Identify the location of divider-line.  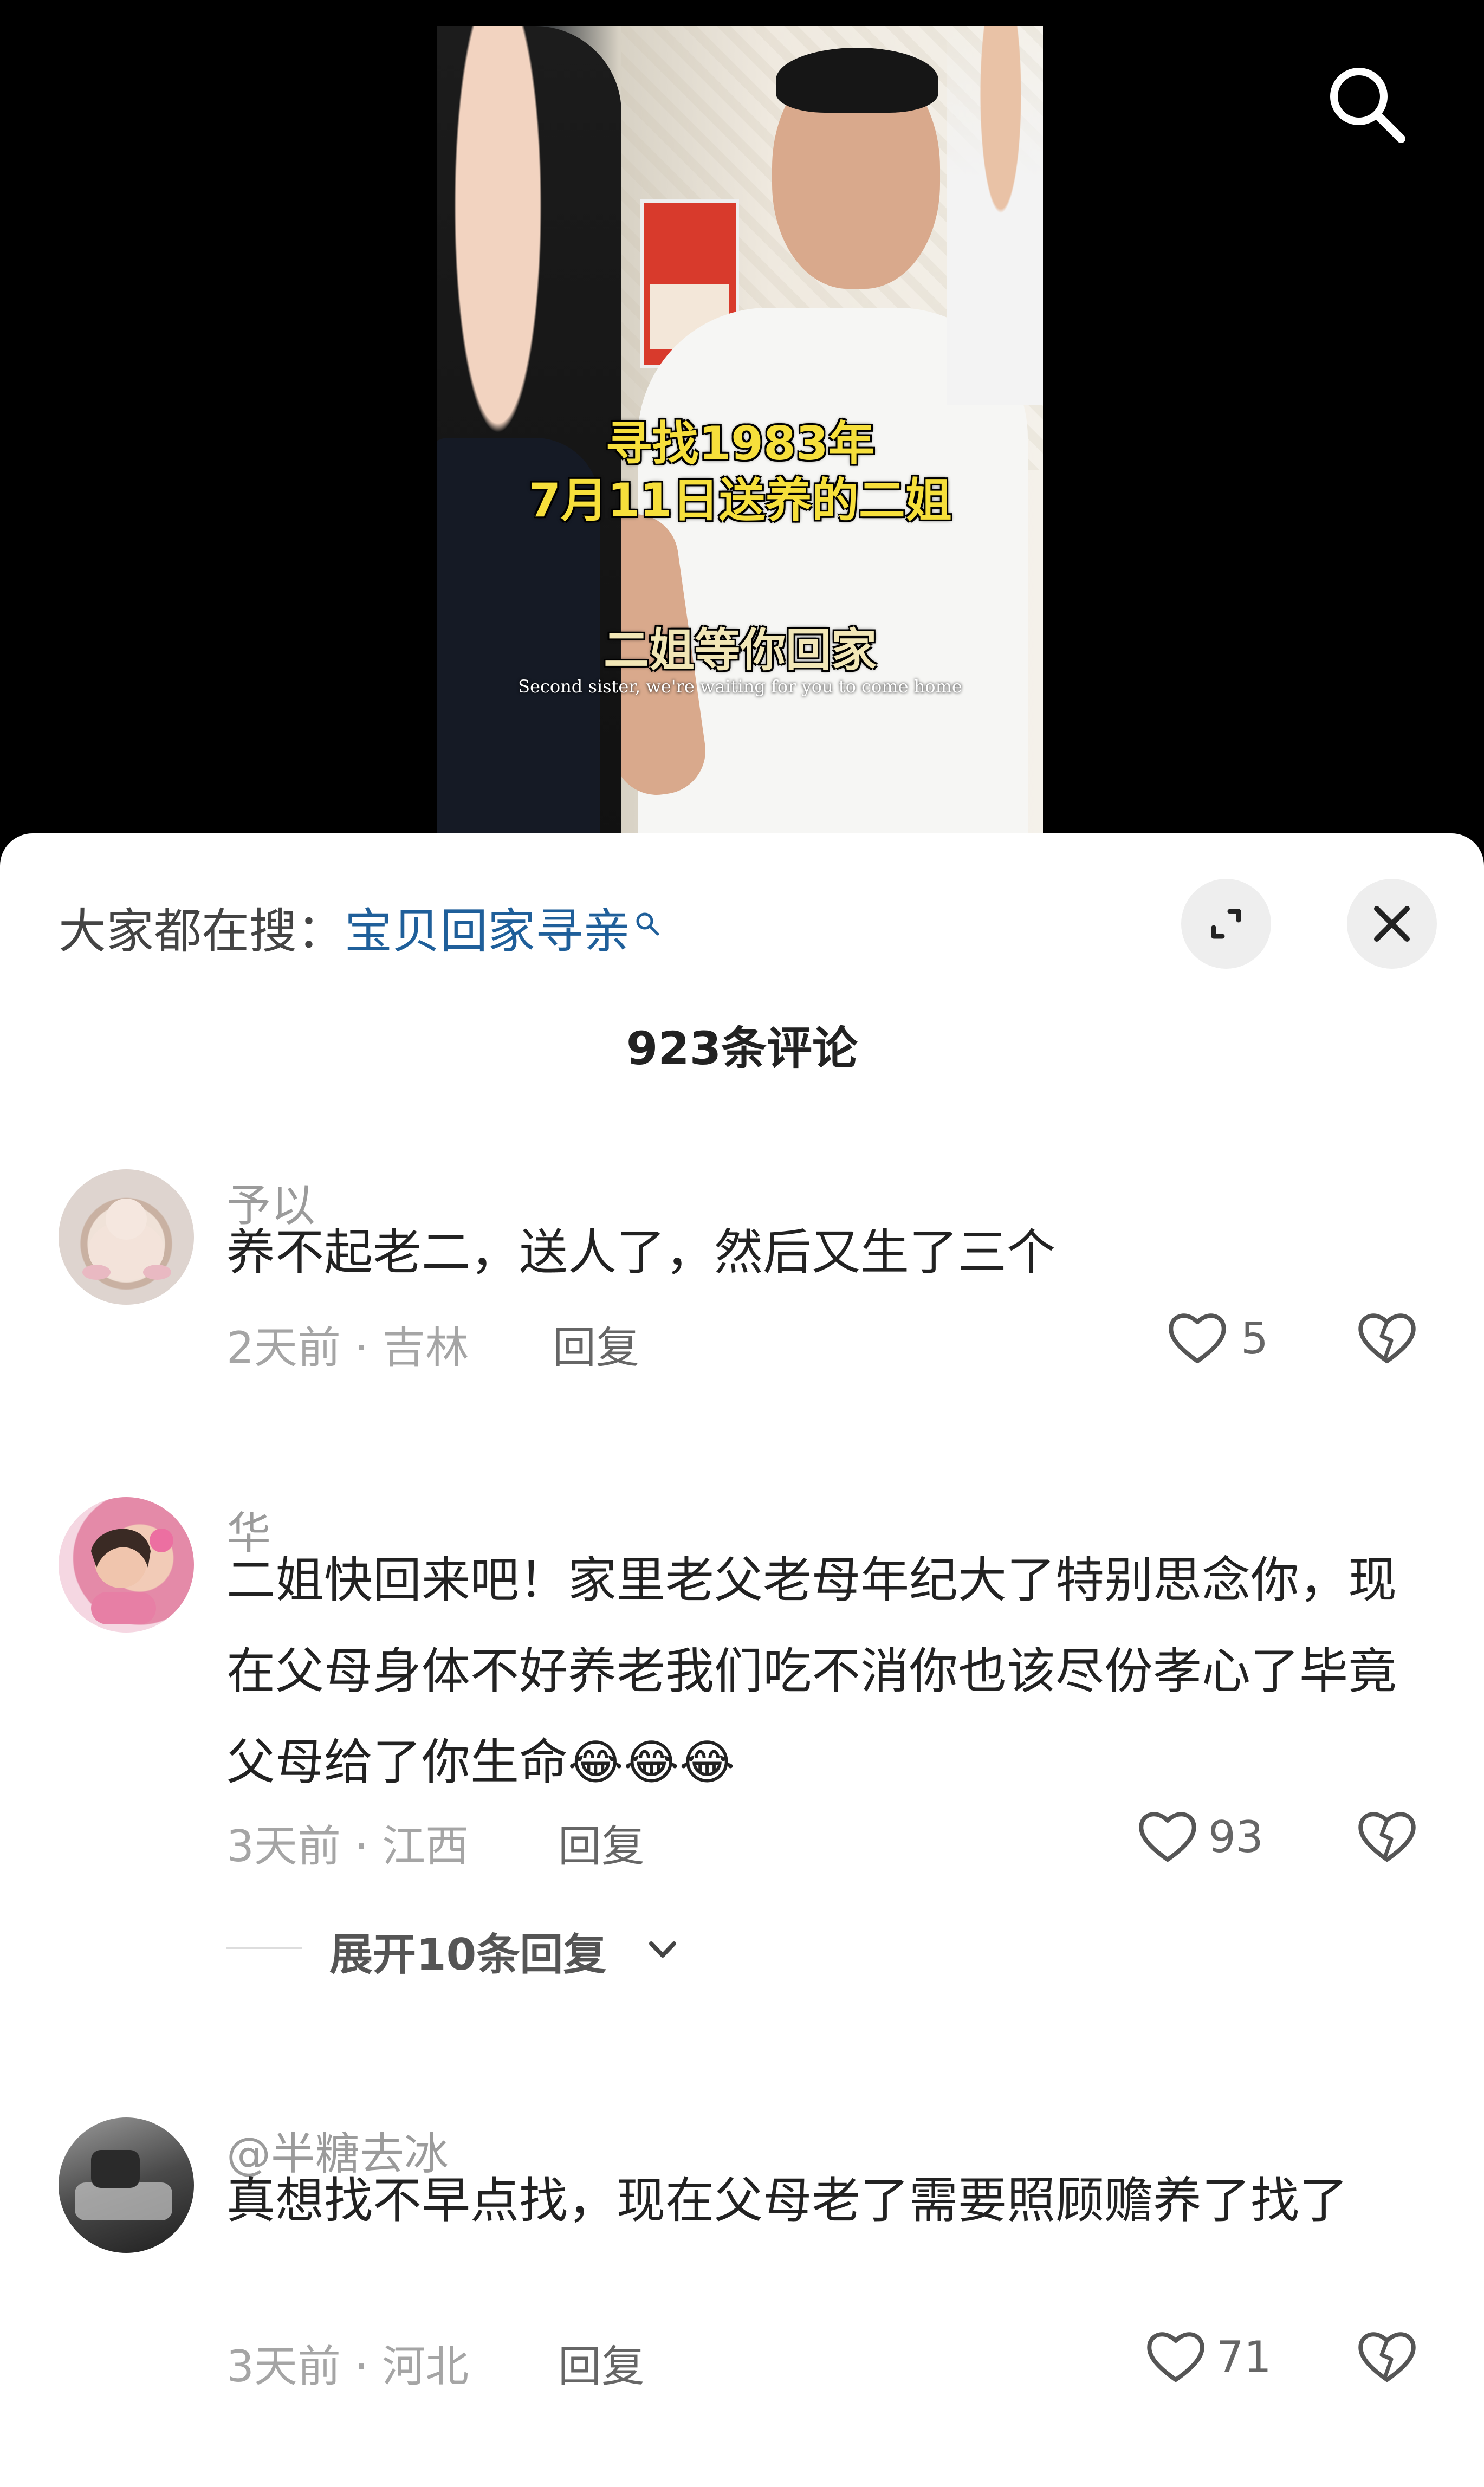
(264, 1948).